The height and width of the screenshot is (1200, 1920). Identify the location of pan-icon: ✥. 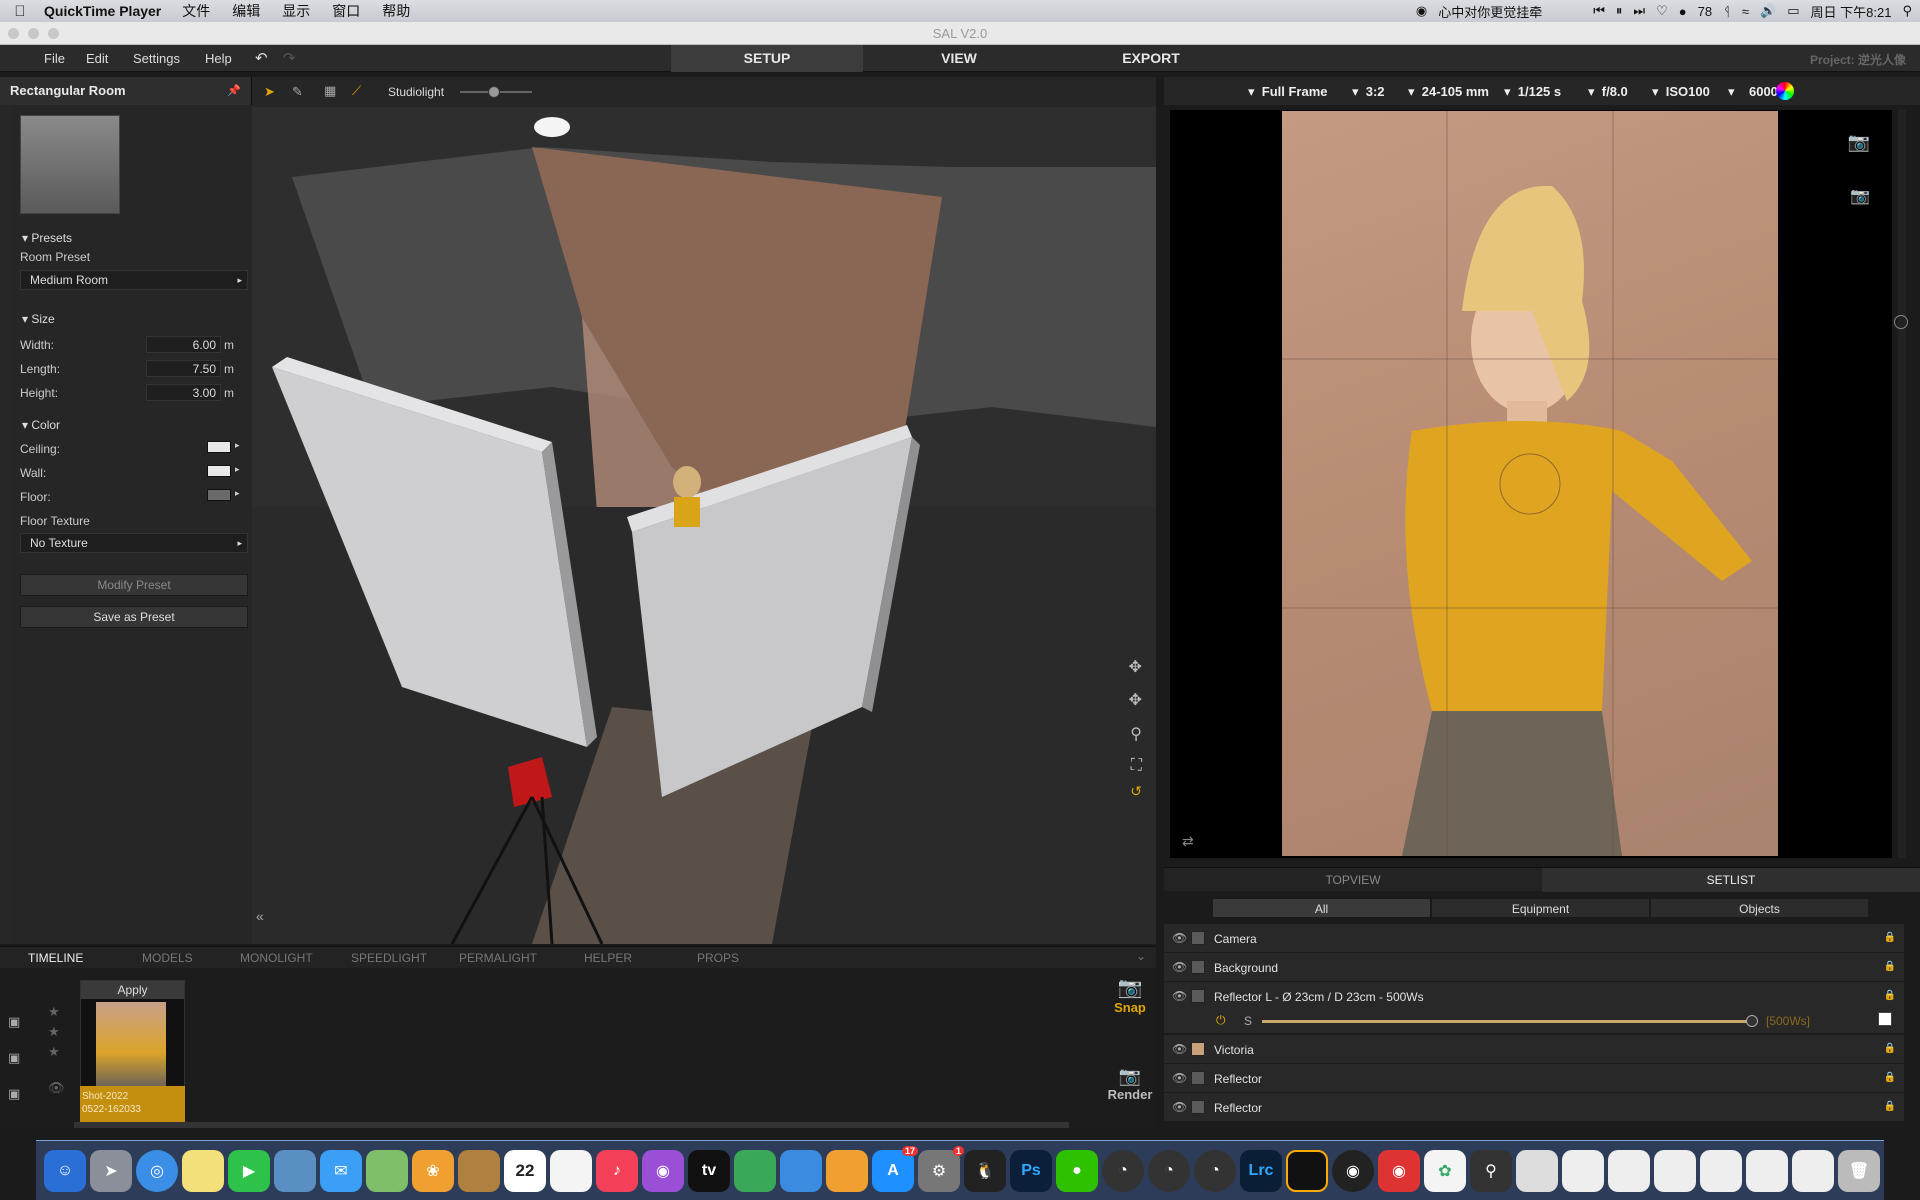
(1135, 667).